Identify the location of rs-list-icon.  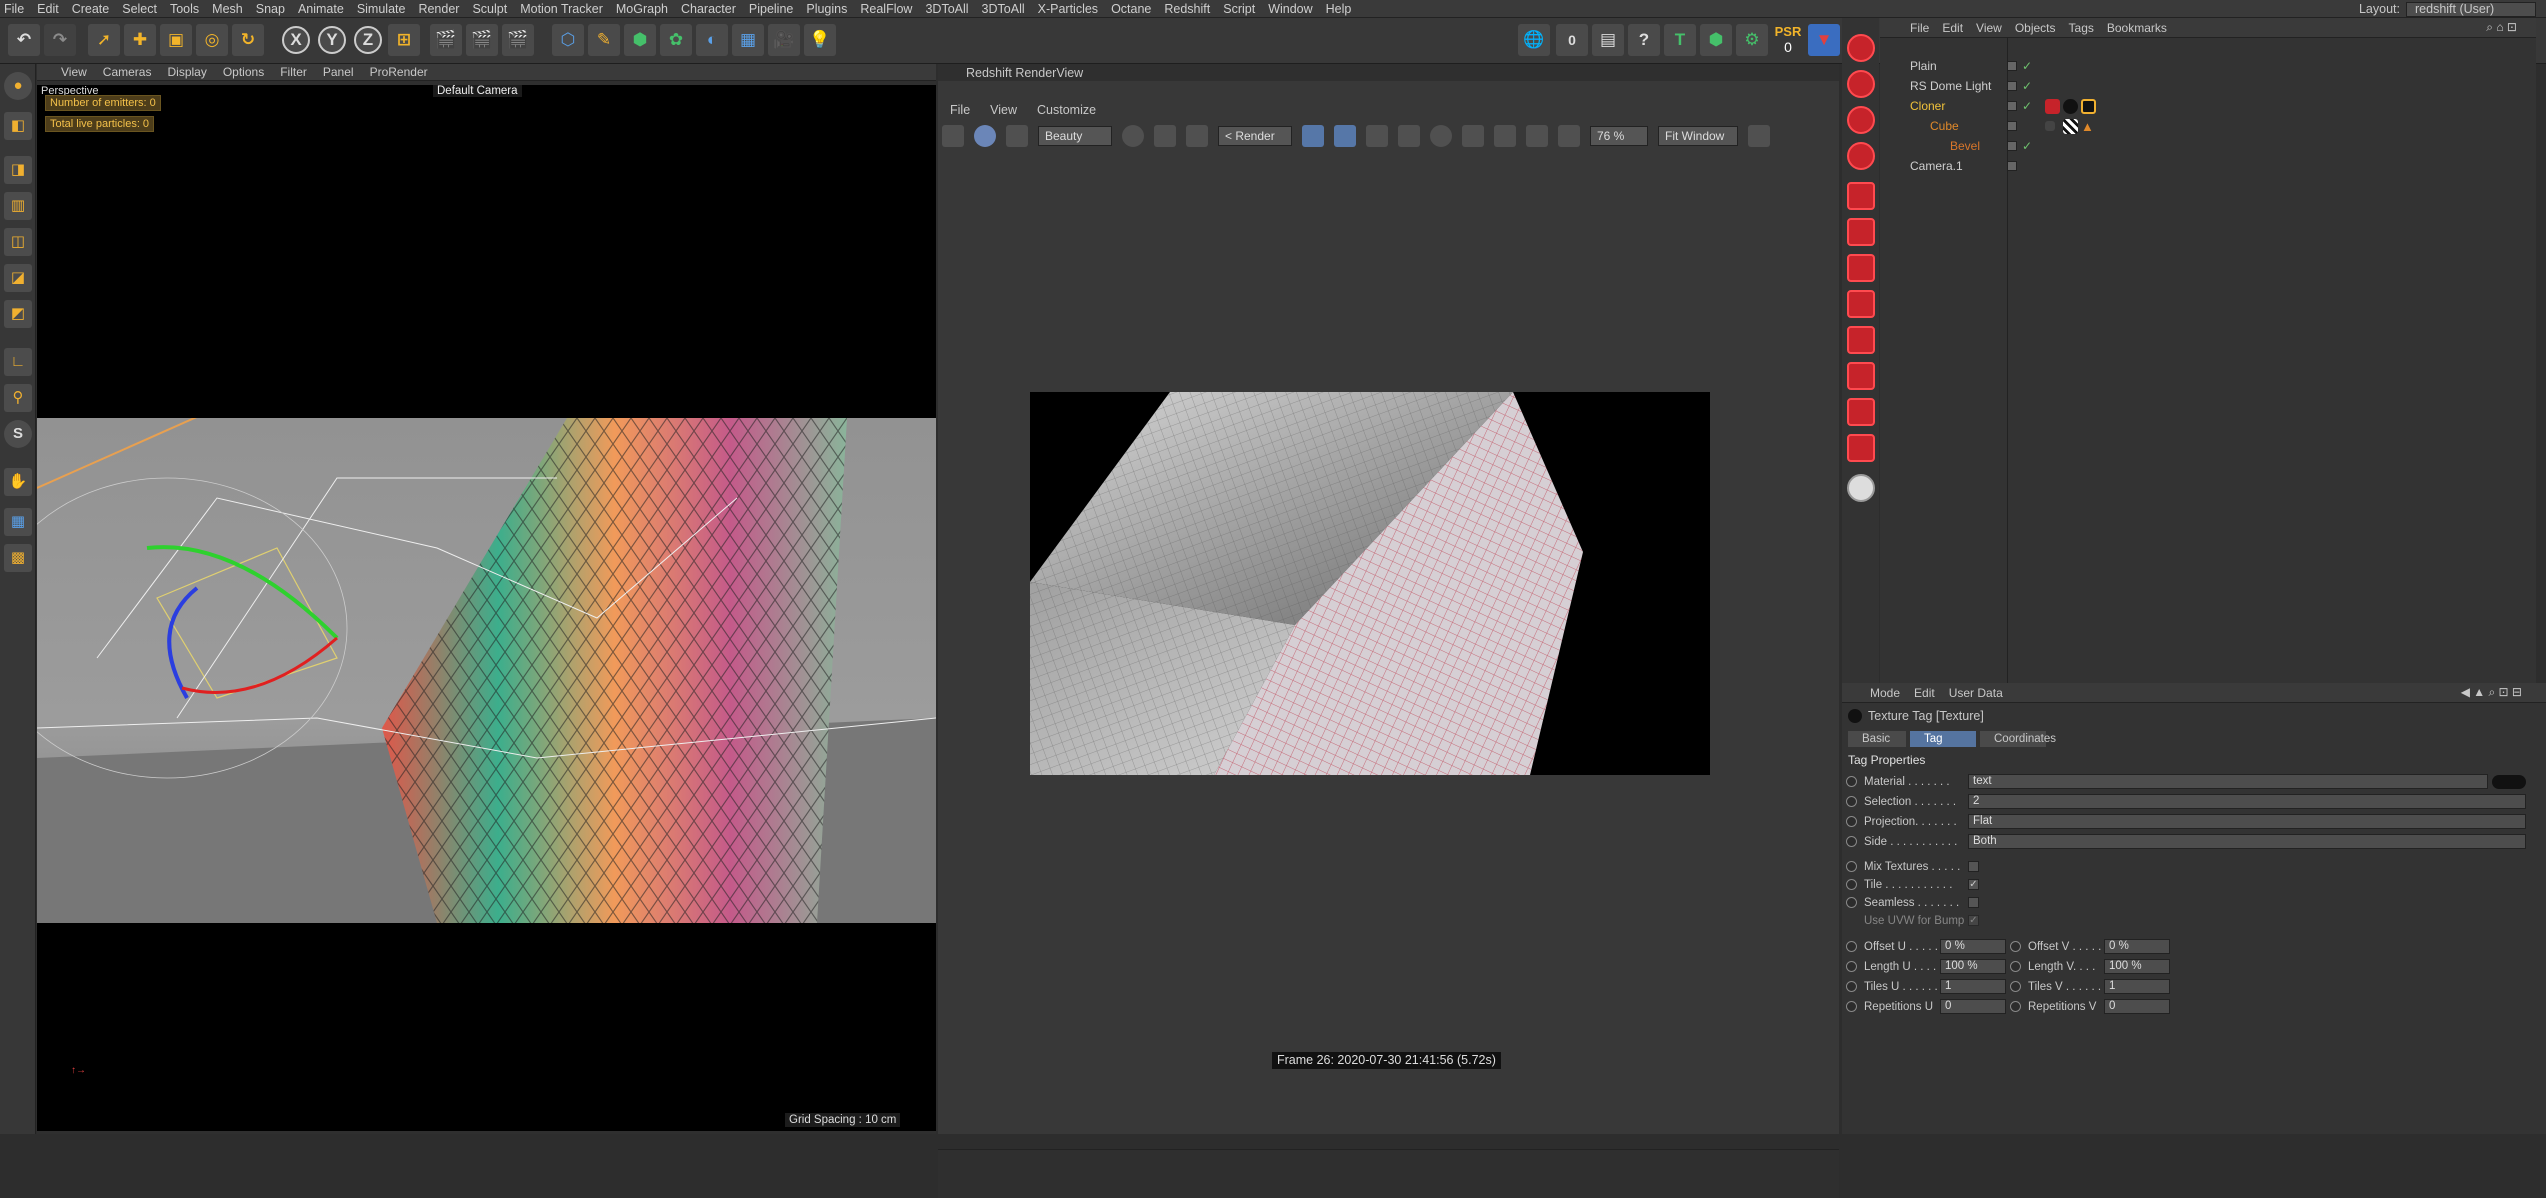
(1861, 376).